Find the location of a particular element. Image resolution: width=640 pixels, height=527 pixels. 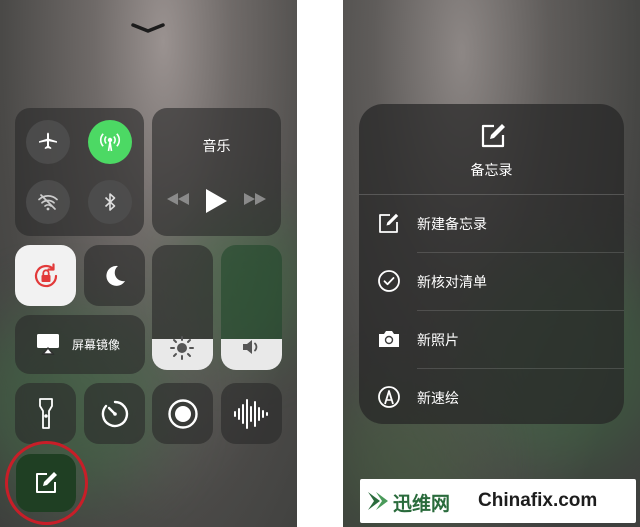

brightness-slider is located at coordinates (182, 307).